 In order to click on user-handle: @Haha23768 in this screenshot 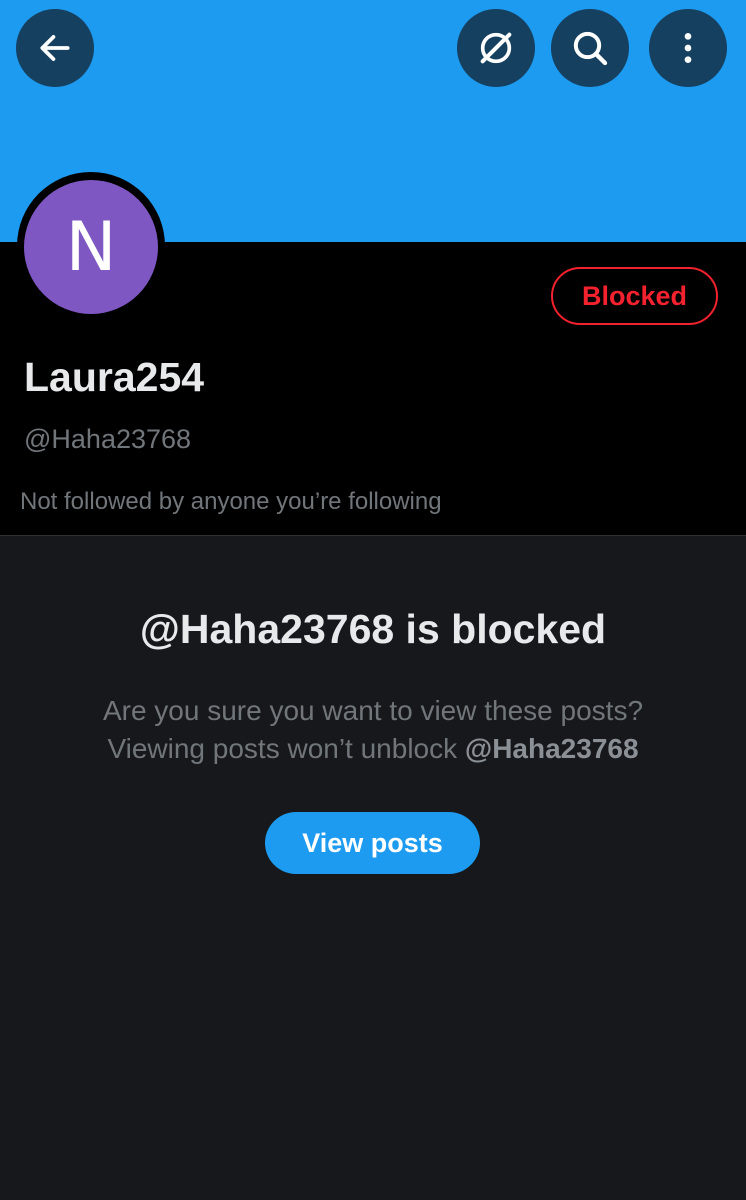, I will do `click(108, 439)`.